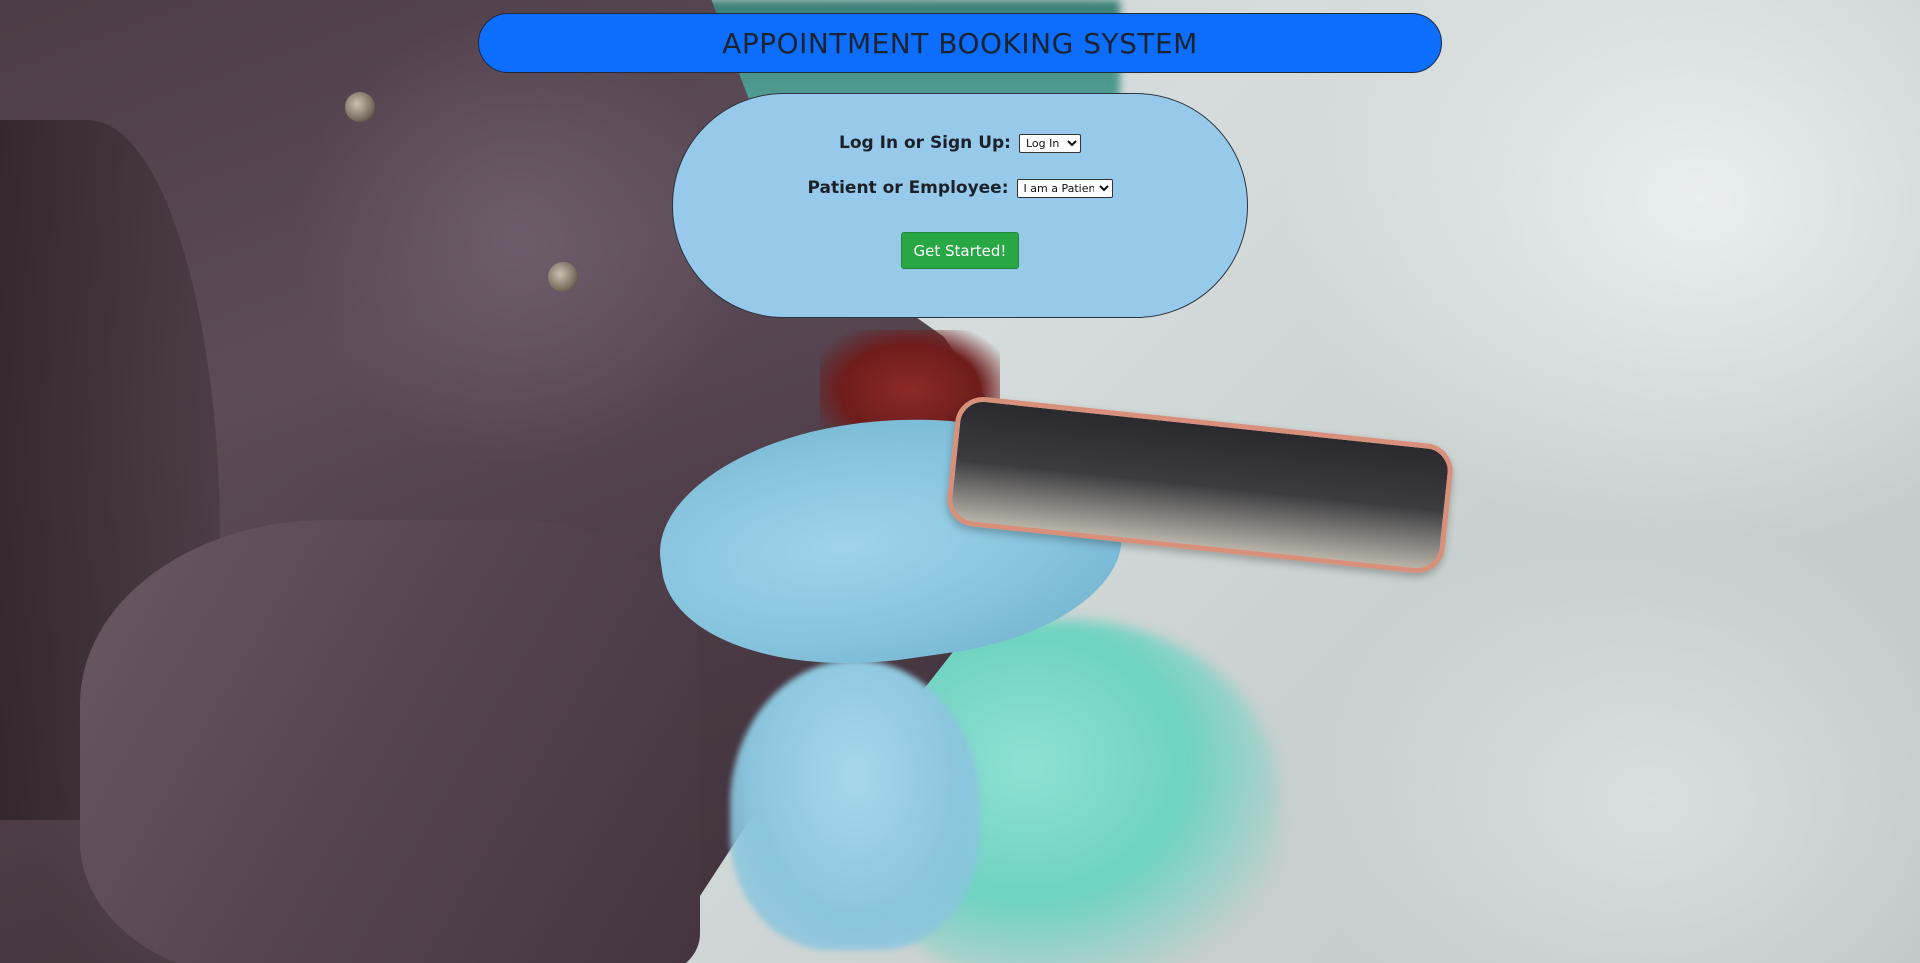 This screenshot has width=1920, height=963. Describe the element at coordinates (925, 143) in the screenshot. I see `auth-mode-label: Log In or Sign Up:` at that location.